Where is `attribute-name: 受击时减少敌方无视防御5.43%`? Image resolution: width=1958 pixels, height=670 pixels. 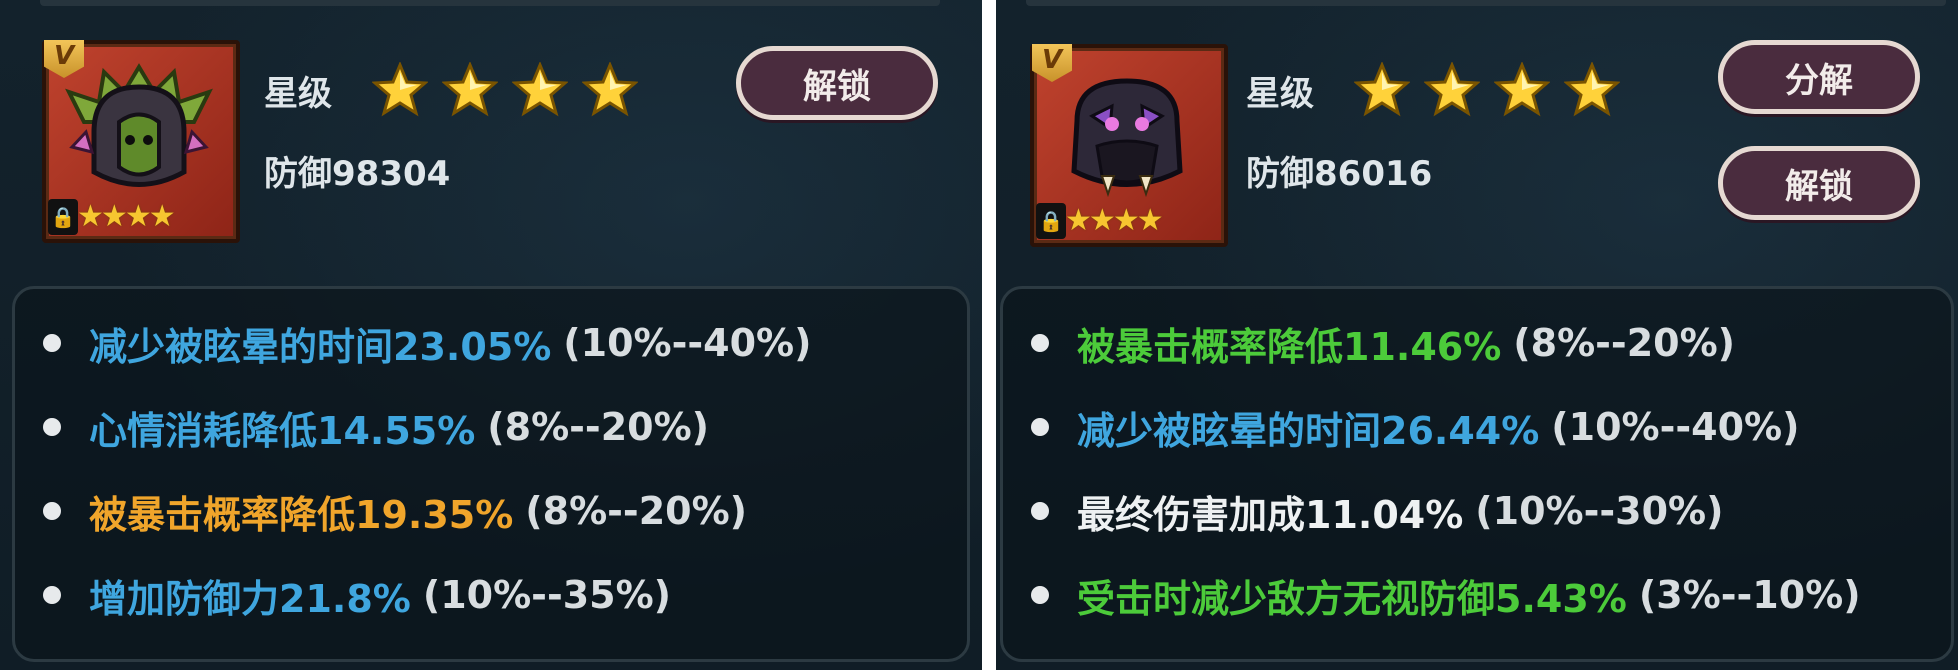 attribute-name: 受击时减少敌方无视防御5.43% is located at coordinates (1352, 598).